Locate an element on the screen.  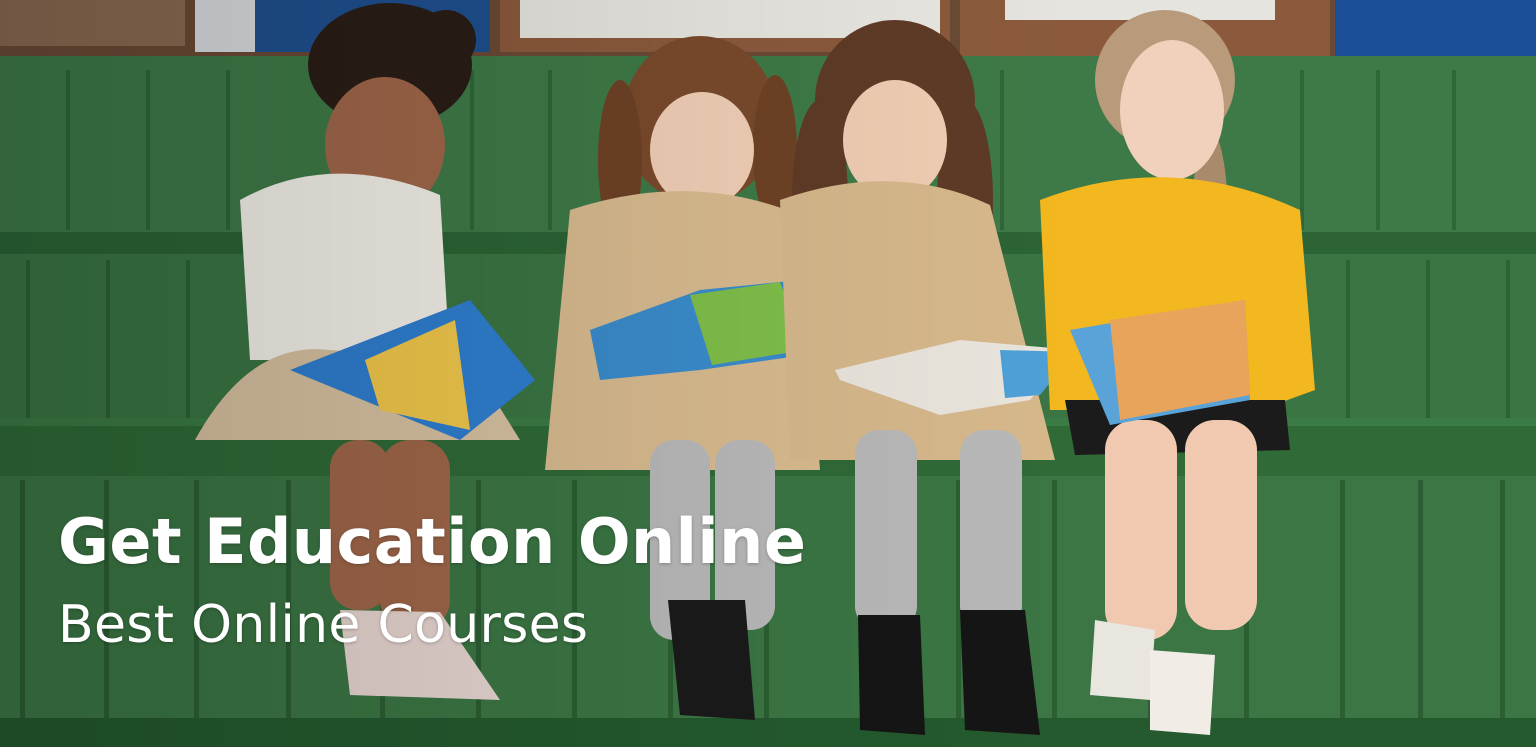
hero-text-block: Get Education Online Best Online Courses is located at coordinates (432, 580).